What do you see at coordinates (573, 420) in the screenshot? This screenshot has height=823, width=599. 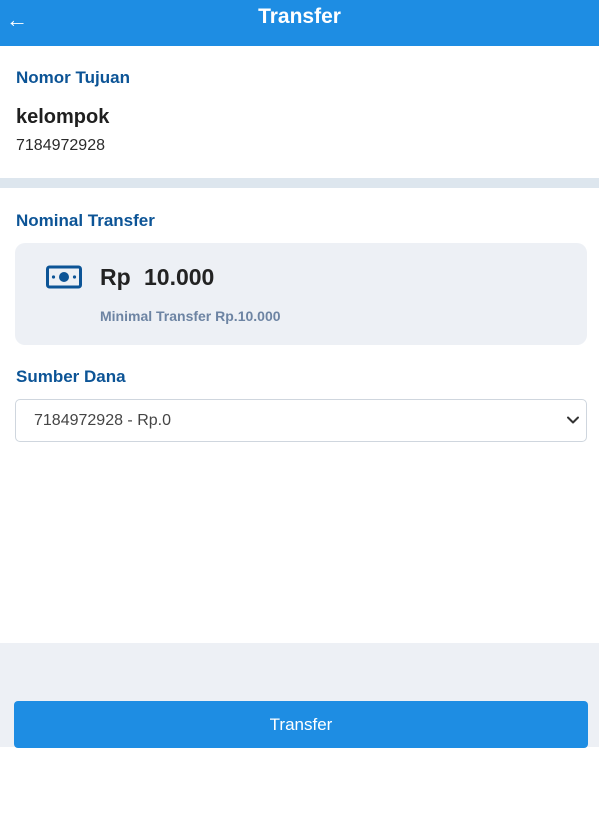 I see `chevron-down-icon` at bounding box center [573, 420].